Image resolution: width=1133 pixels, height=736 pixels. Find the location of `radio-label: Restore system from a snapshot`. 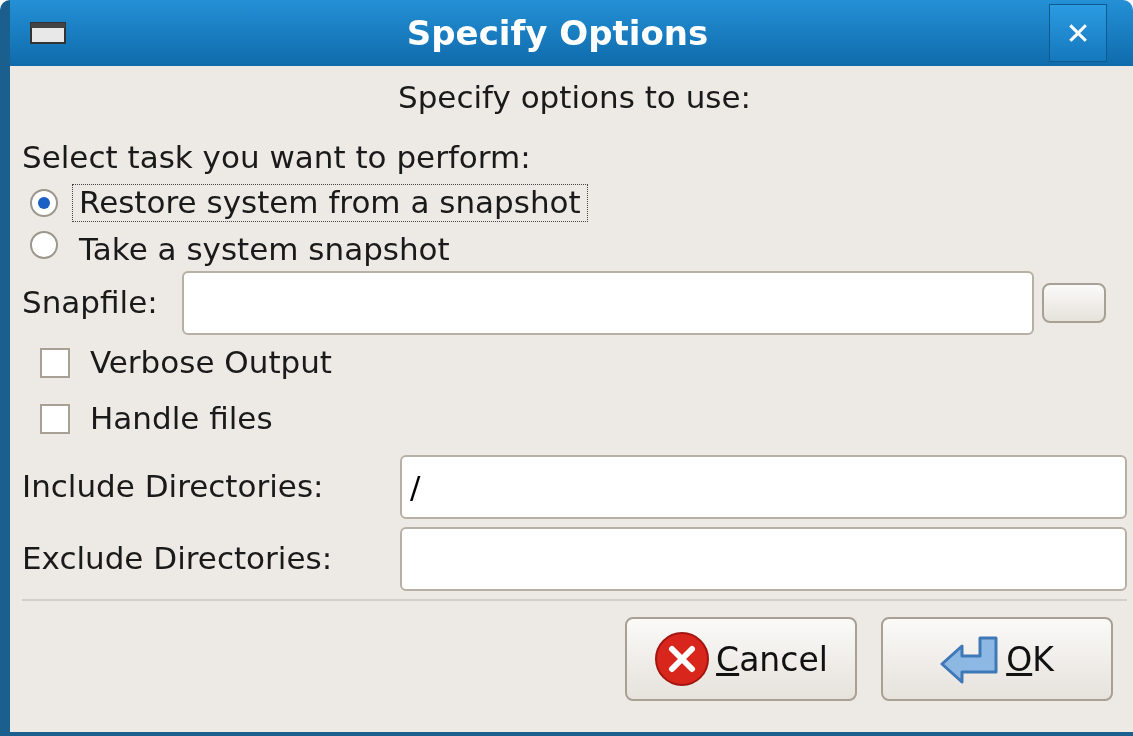

radio-label: Restore system from a snapshot is located at coordinates (330, 203).